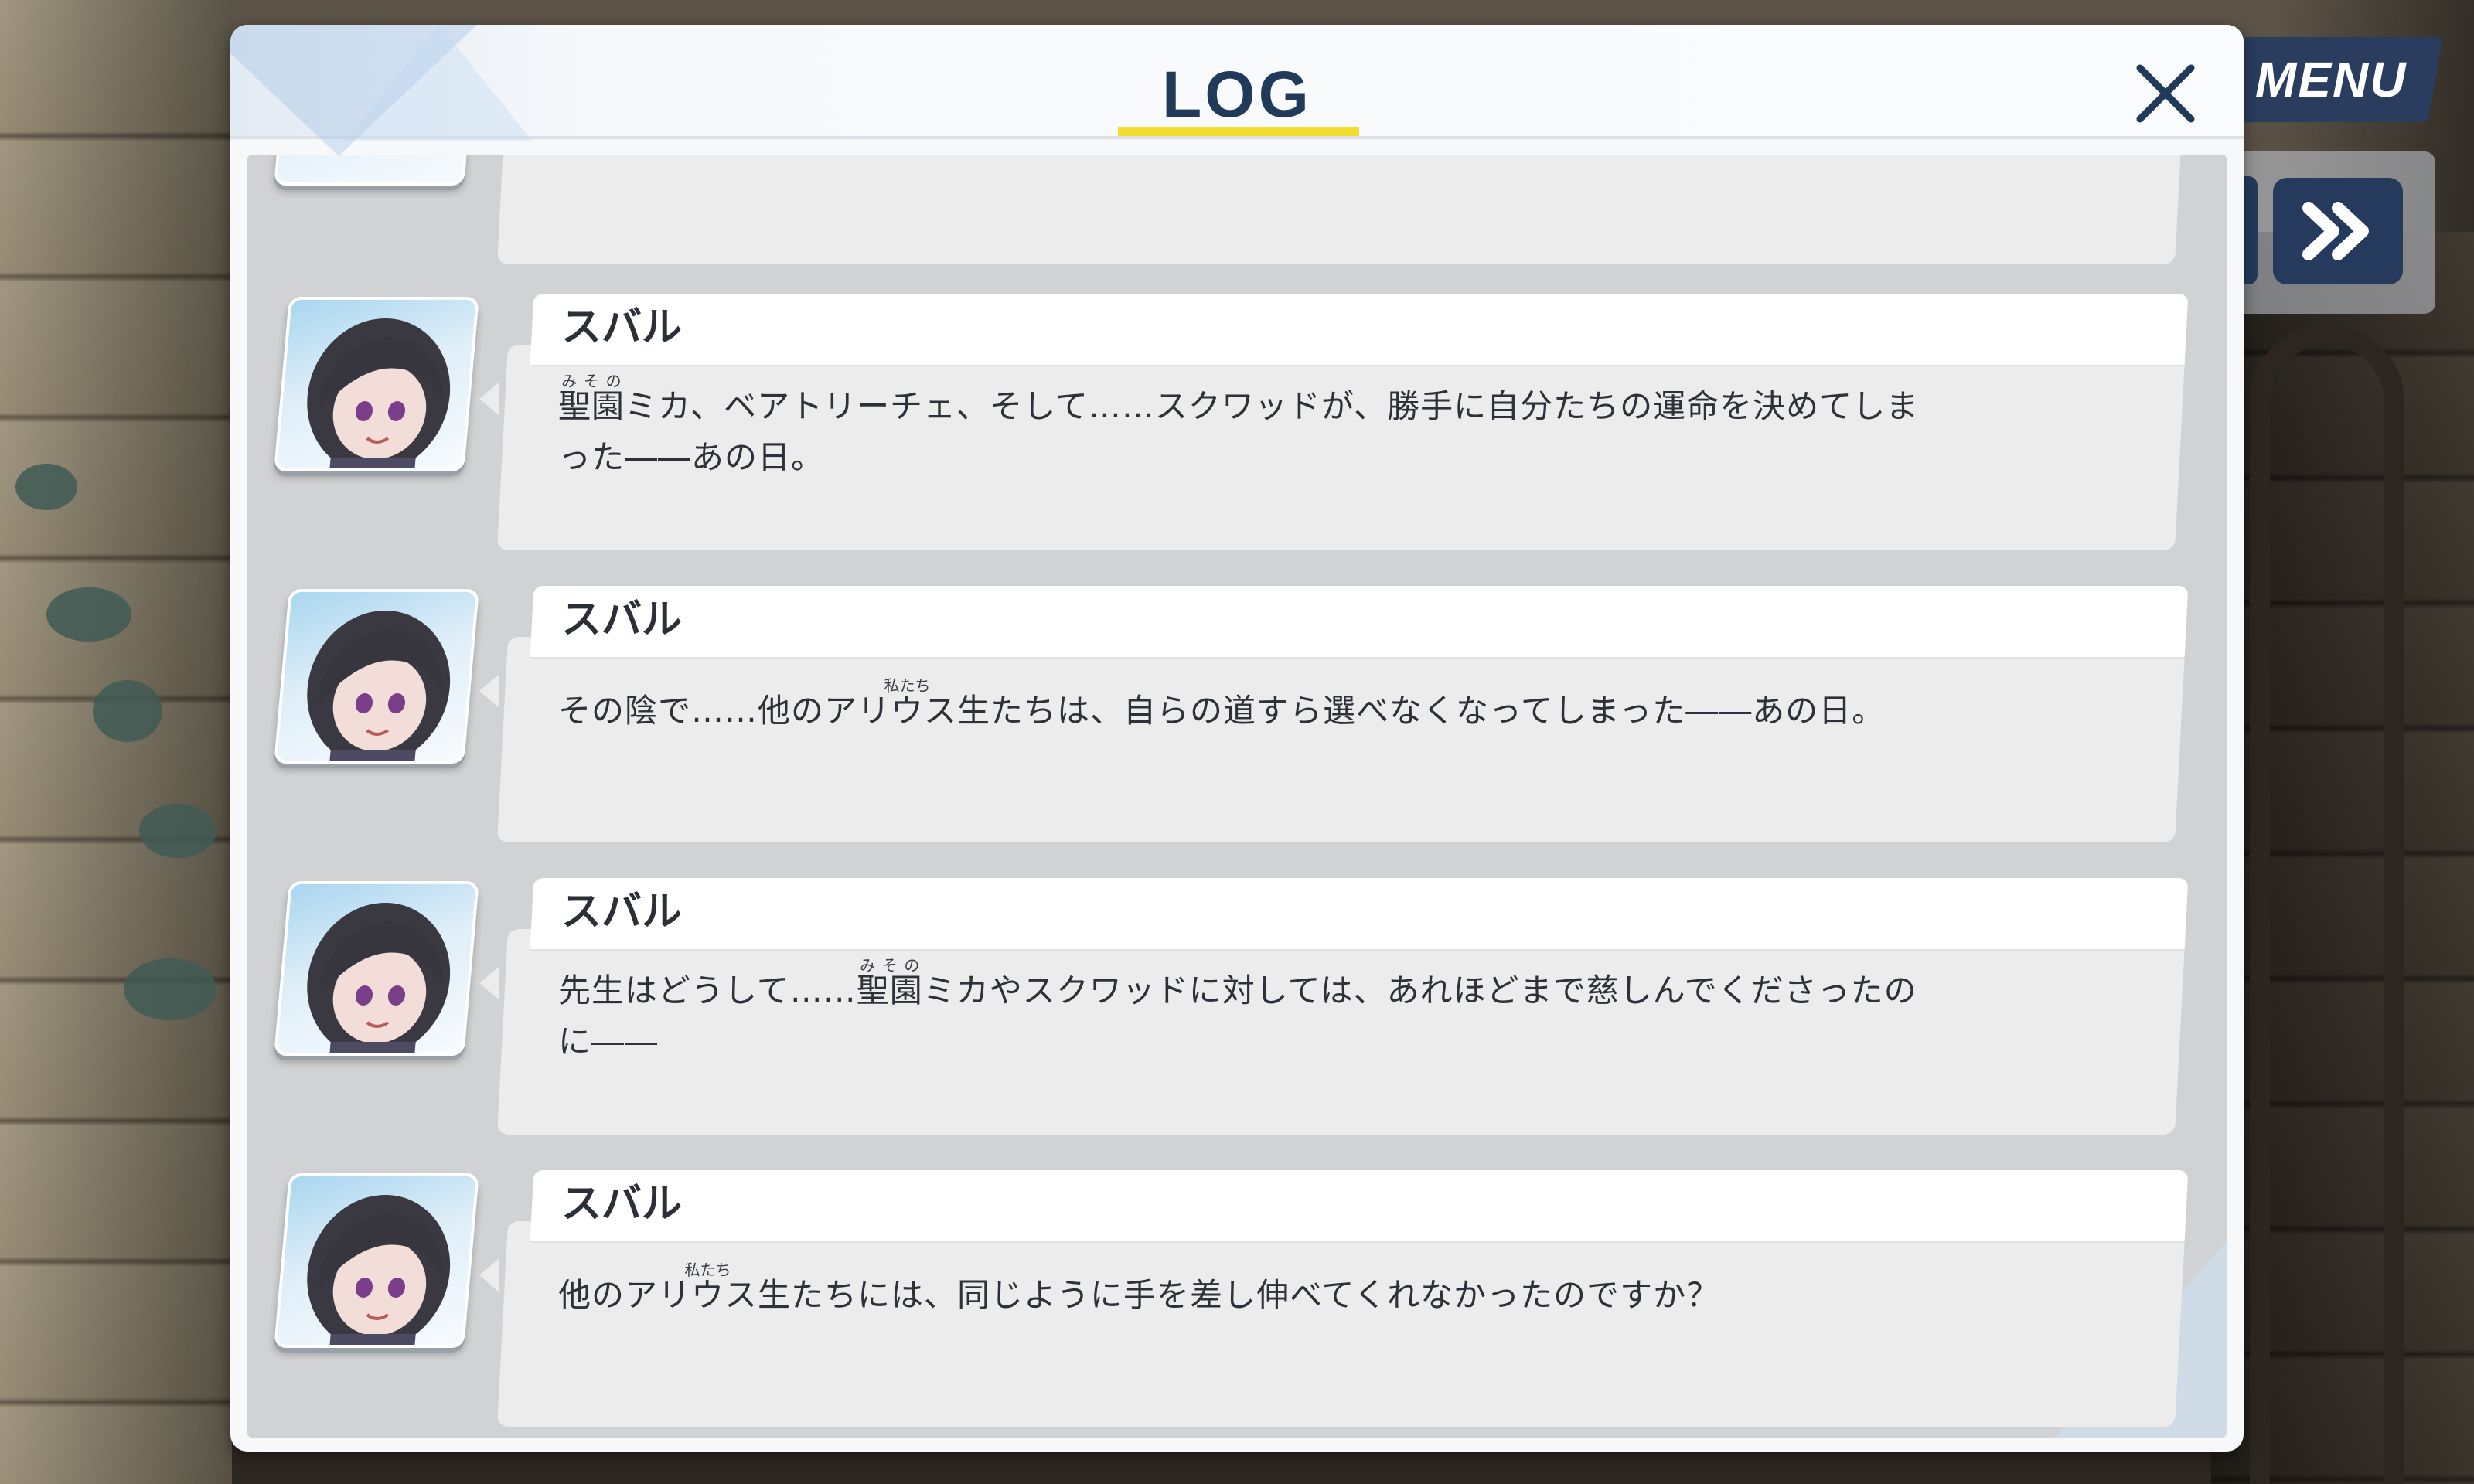 The height and width of the screenshot is (1484, 2474). Describe the element at coordinates (1139, 1287) in the screenshot. I see `message-text: 他のアリウ私たちス生たちには、同じように手を差し伸べてくれなかったのですか？` at that location.